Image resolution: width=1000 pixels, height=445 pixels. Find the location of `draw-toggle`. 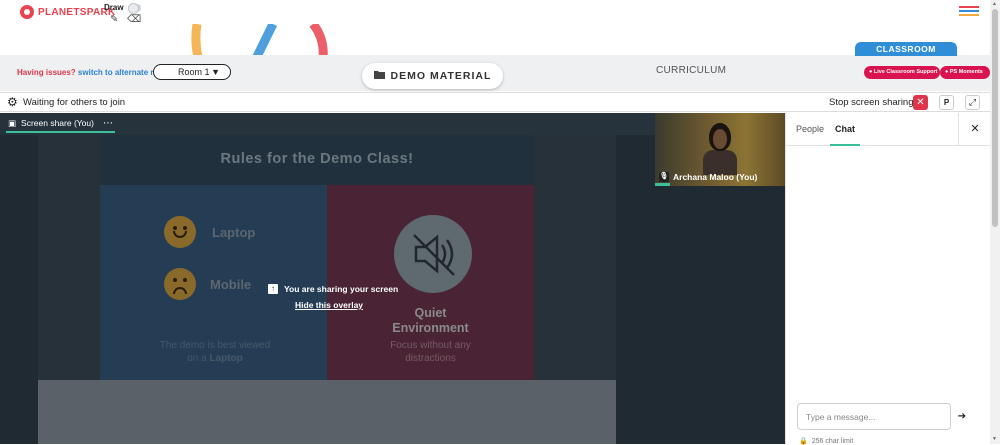

draw-toggle is located at coordinates (134, 8).